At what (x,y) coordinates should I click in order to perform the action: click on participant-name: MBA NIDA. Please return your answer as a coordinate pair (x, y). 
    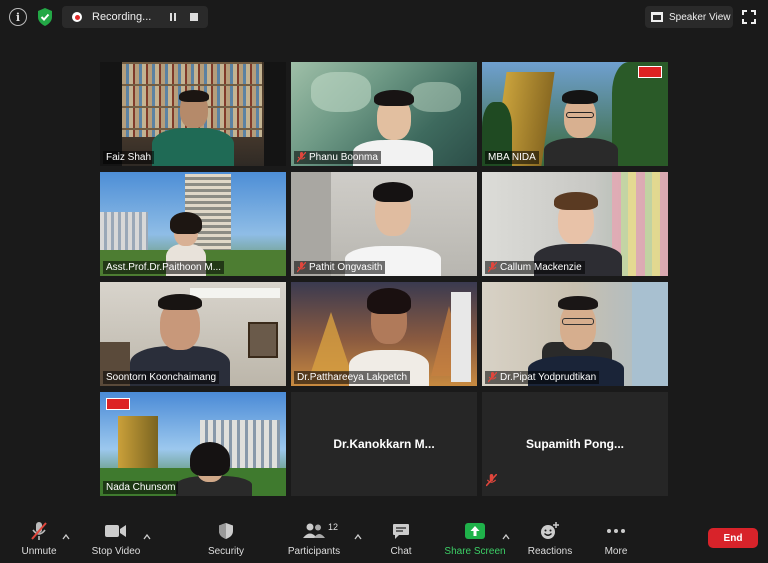
    Looking at the image, I should click on (512, 157).